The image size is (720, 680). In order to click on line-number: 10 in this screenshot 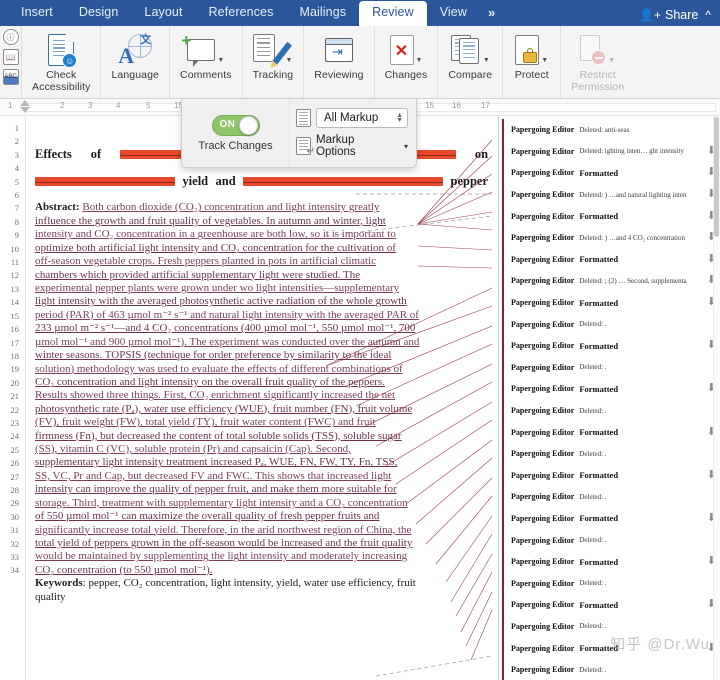, I will do `click(15, 248)`.